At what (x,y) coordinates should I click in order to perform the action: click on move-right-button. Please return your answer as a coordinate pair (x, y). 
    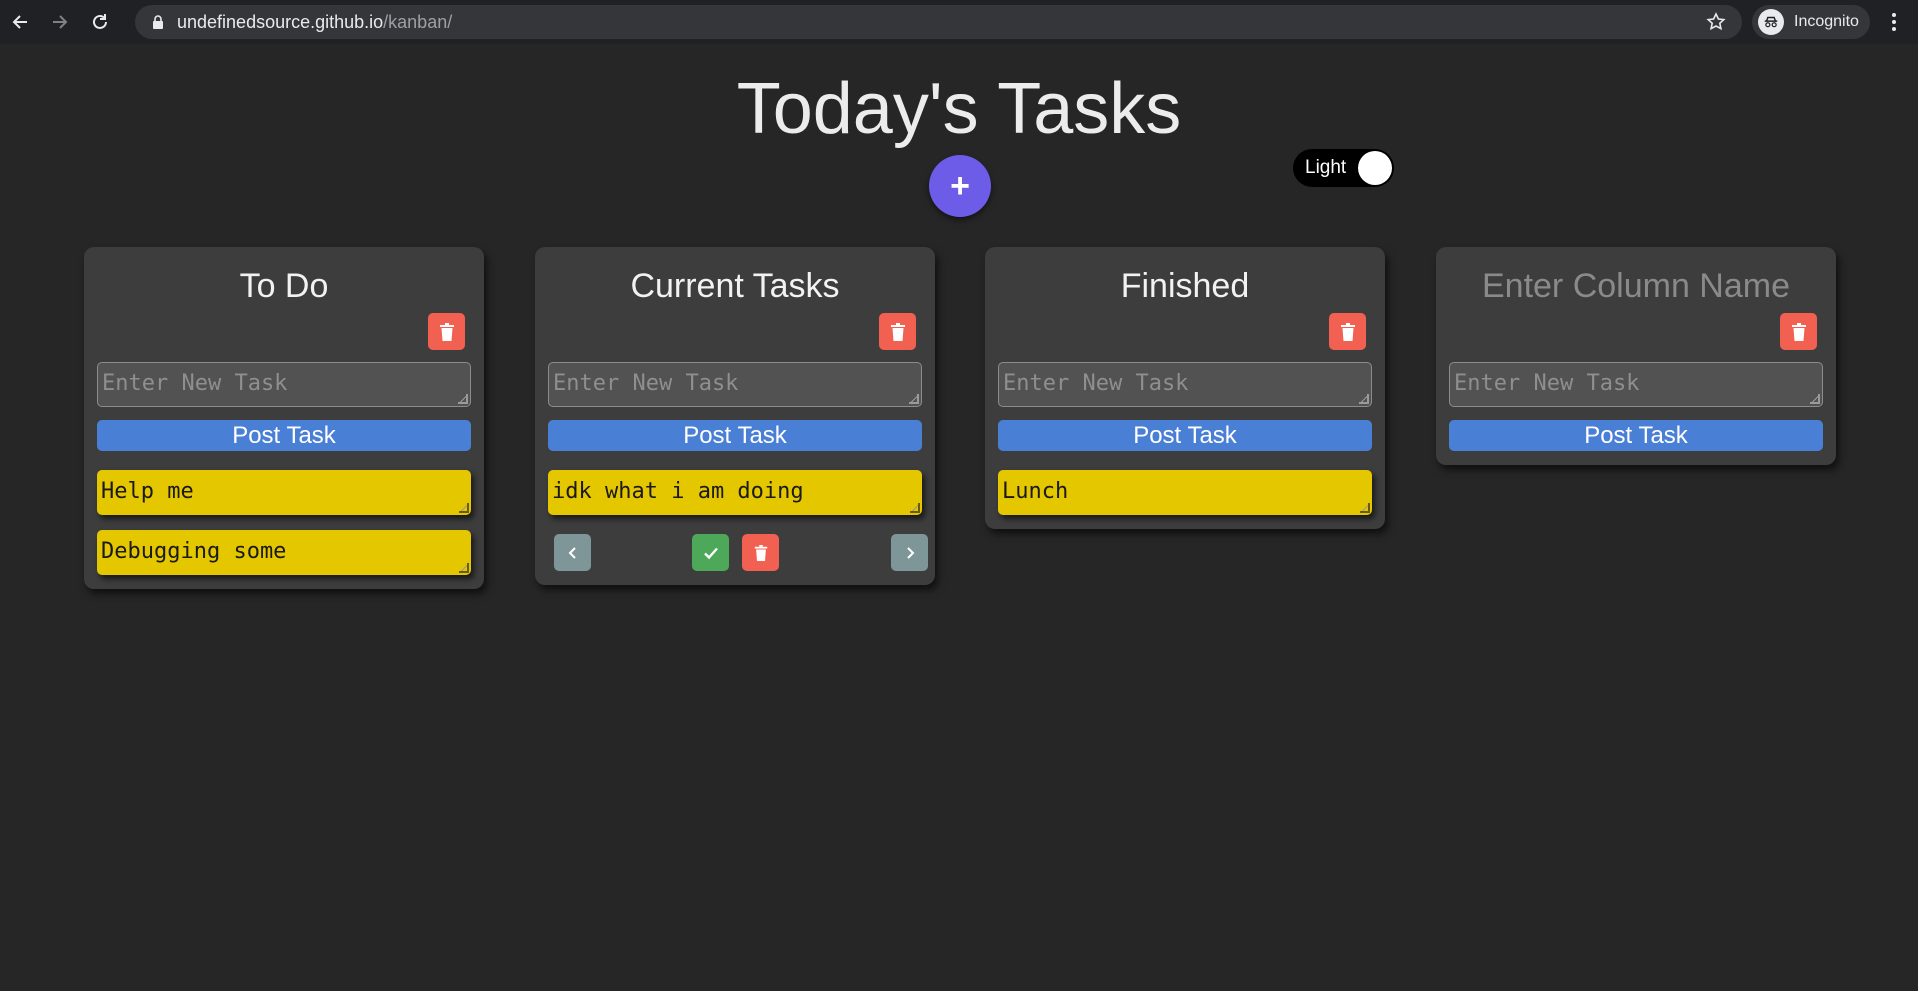
    Looking at the image, I should click on (909, 552).